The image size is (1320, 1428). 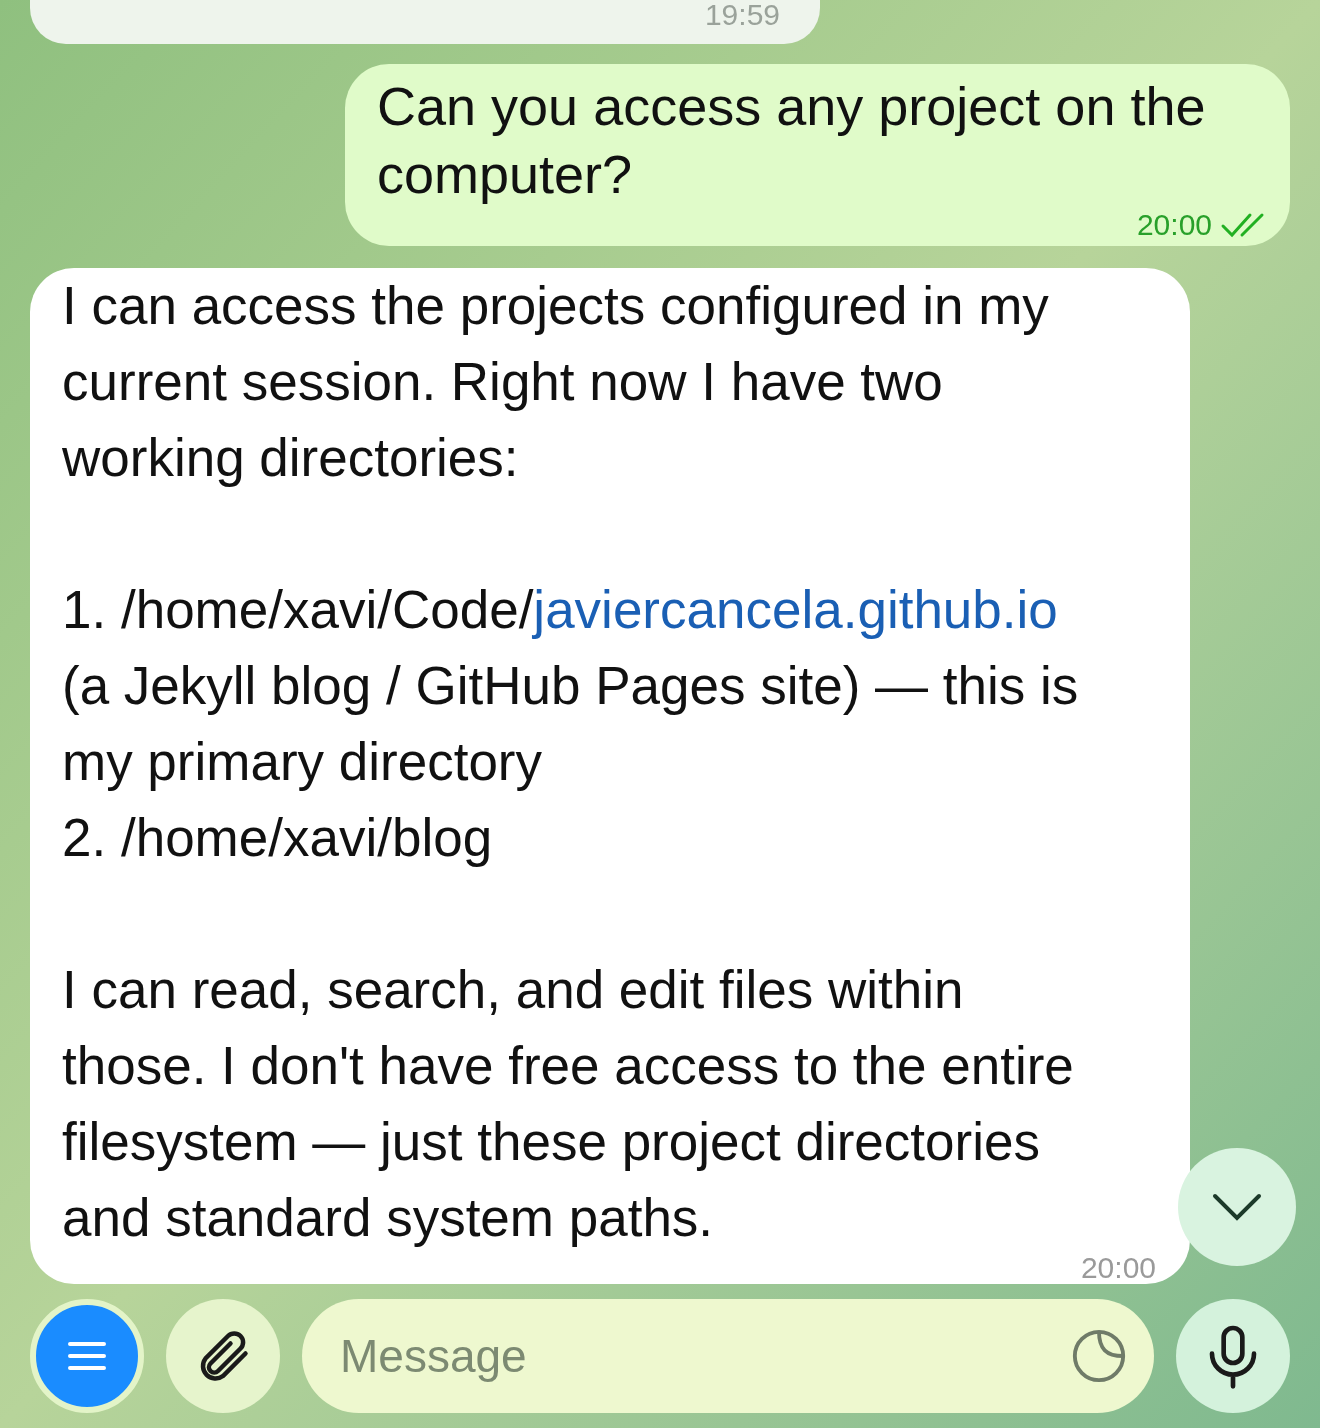 I want to click on message-input: Message, so click(x=728, y=1356).